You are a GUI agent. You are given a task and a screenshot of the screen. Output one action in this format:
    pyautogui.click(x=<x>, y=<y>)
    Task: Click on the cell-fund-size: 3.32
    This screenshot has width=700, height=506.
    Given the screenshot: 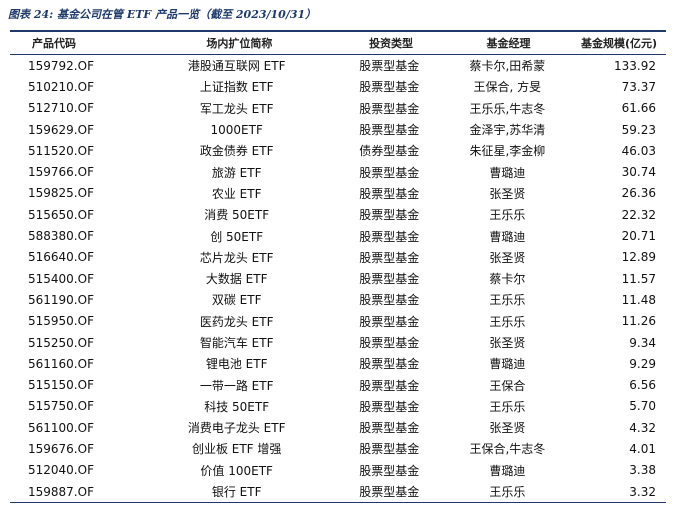 What is the action you would take?
    pyautogui.click(x=643, y=491)
    